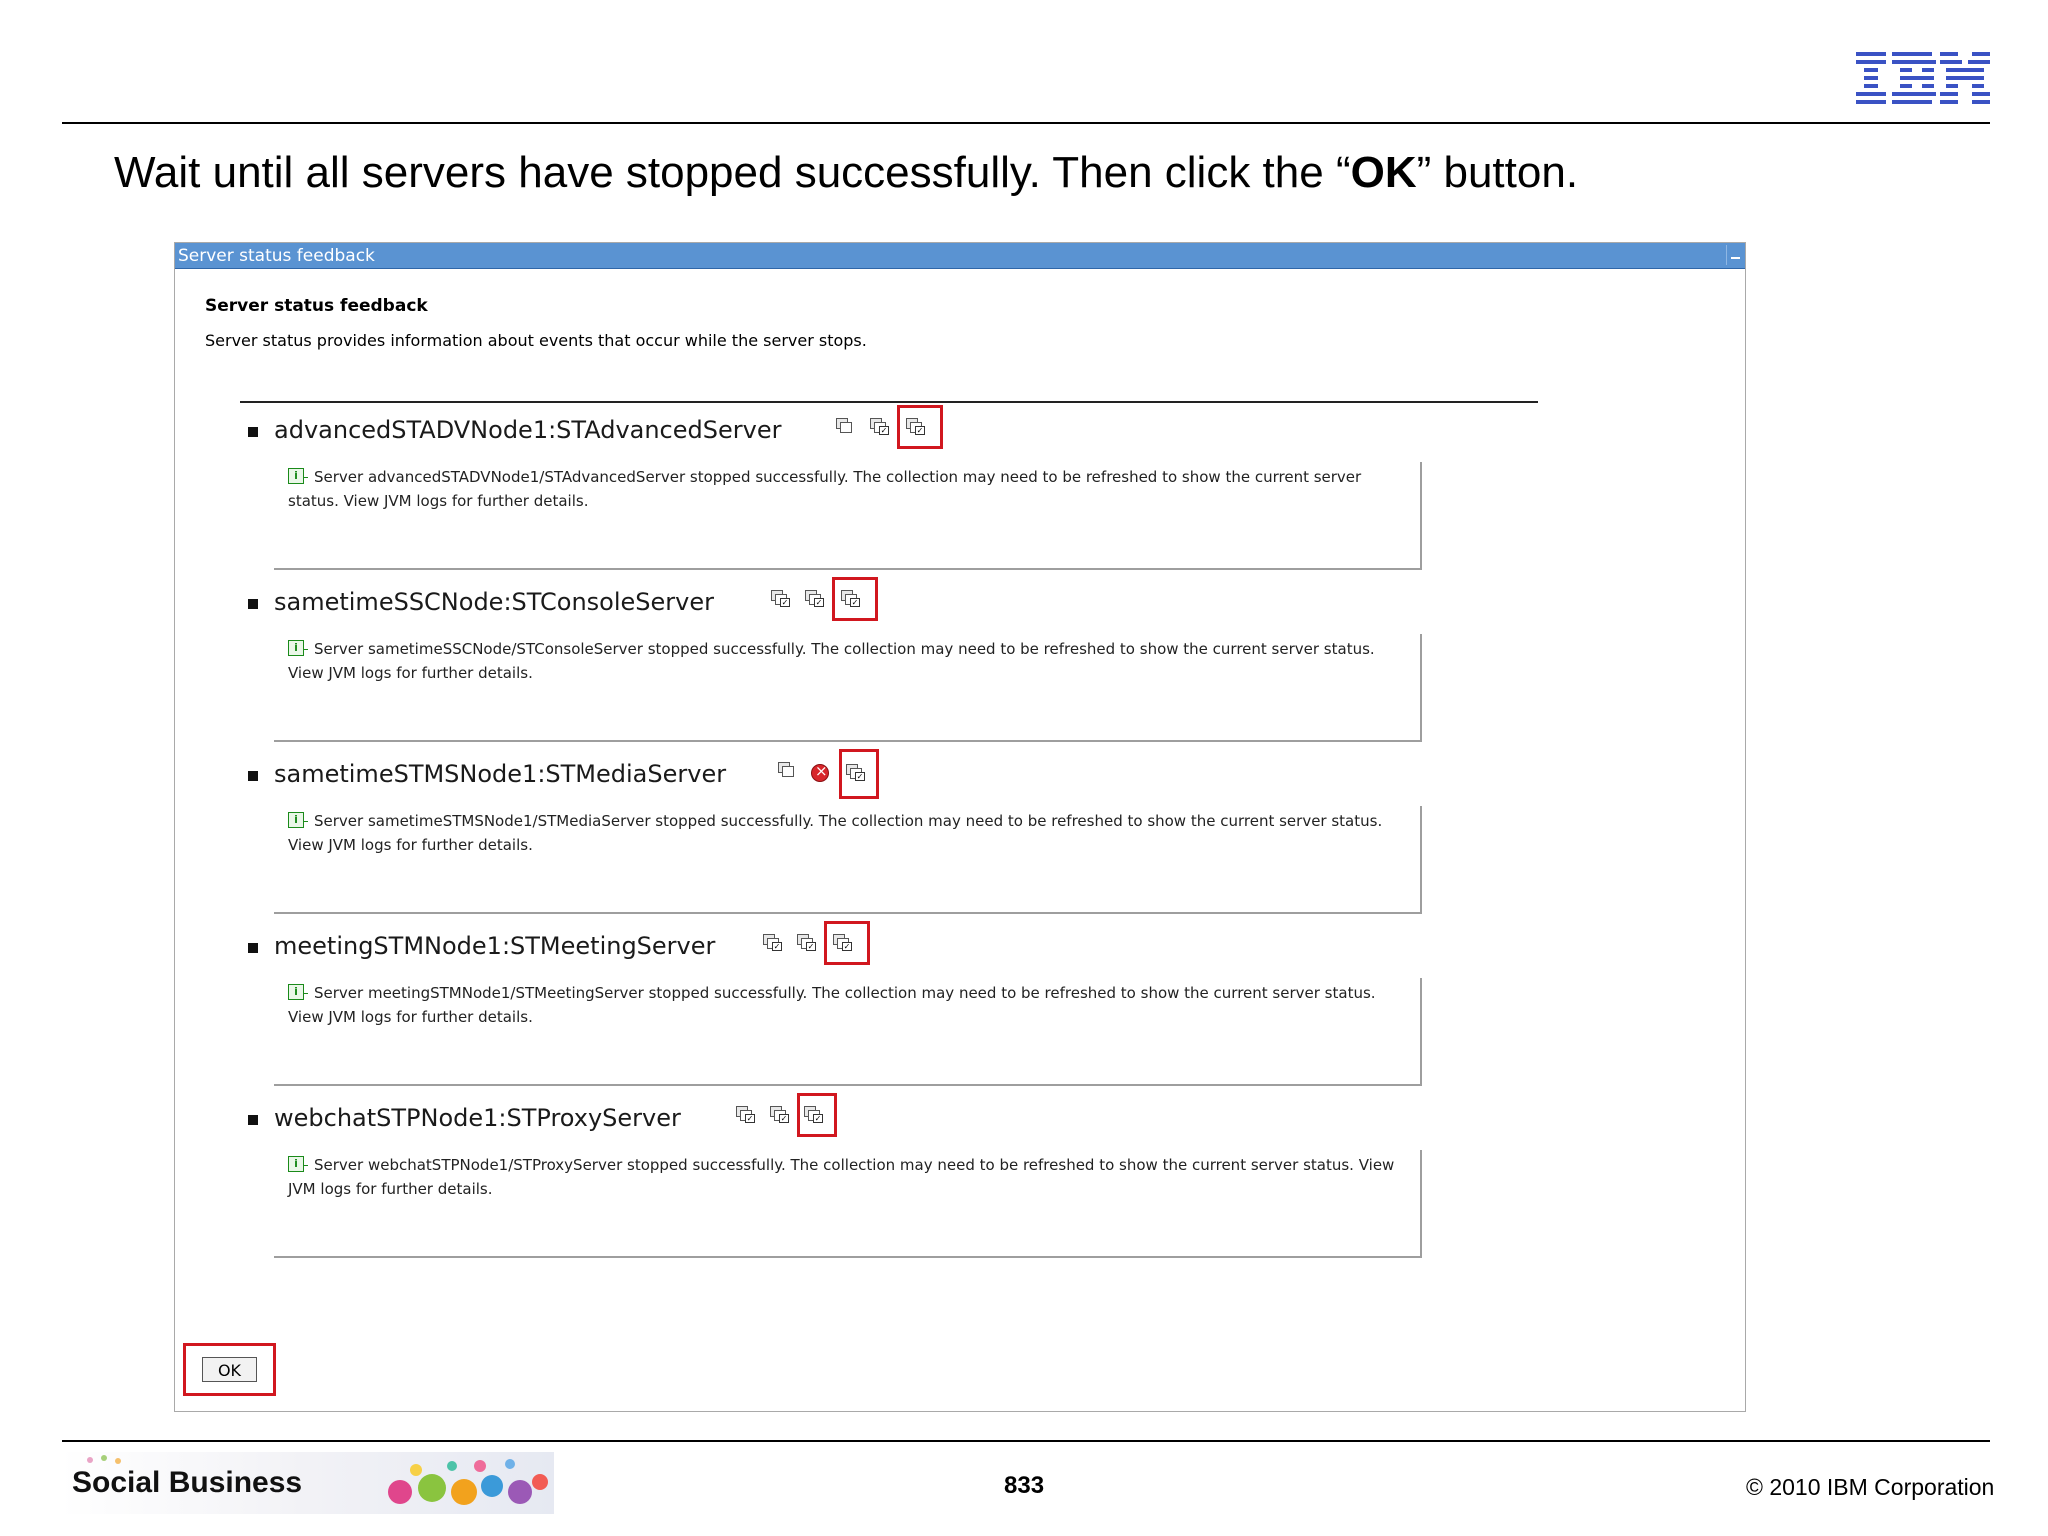  I want to click on server-name: advancedSTADVNode1:STAdvancedServer, so click(528, 430).